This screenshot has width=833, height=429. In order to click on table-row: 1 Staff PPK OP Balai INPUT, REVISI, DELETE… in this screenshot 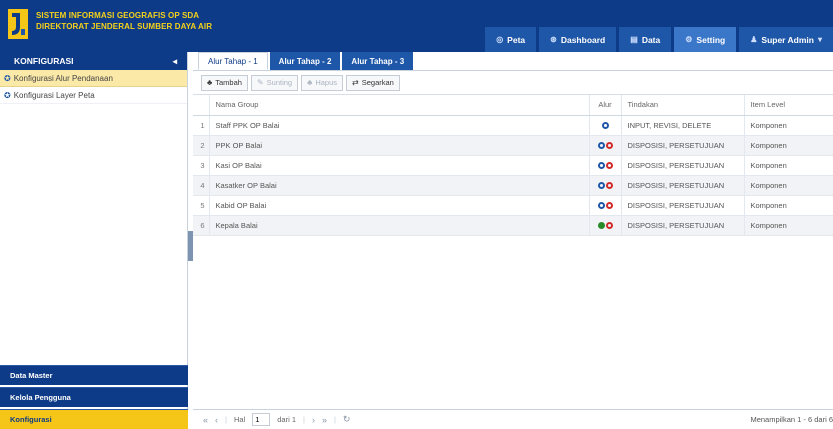, I will do `click(513, 125)`.